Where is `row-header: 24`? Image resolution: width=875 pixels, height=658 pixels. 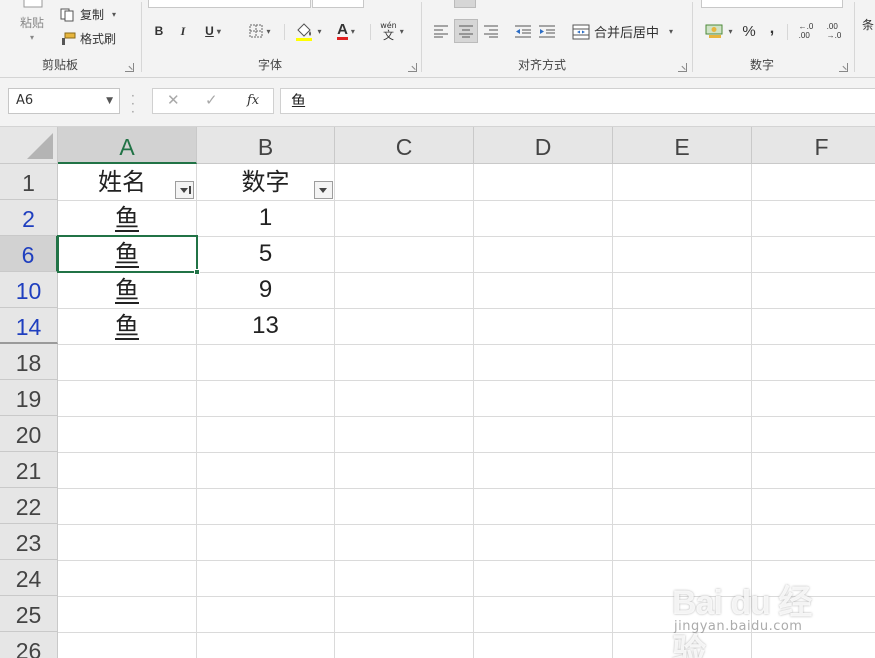 row-header: 24 is located at coordinates (29, 578).